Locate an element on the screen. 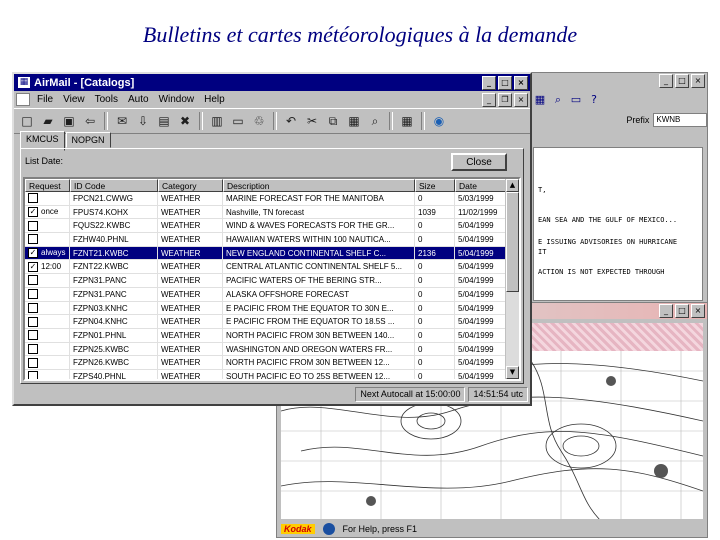  id-code-cell: FZNT22.KWBC is located at coordinates (114, 267).